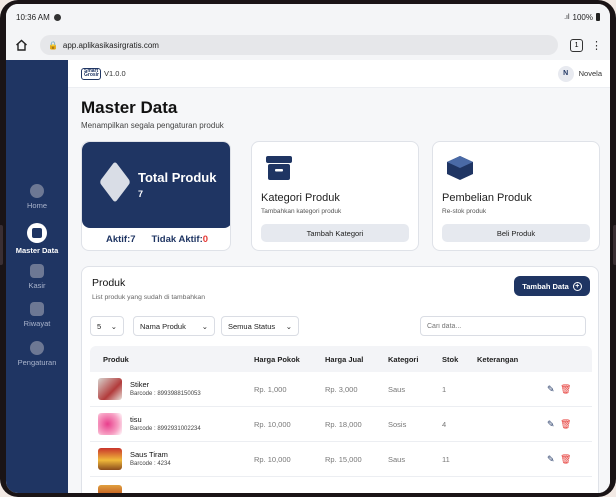 The width and height of the screenshot is (616, 497). I want to click on sidebar-item-label: Master Data, so click(37, 250).